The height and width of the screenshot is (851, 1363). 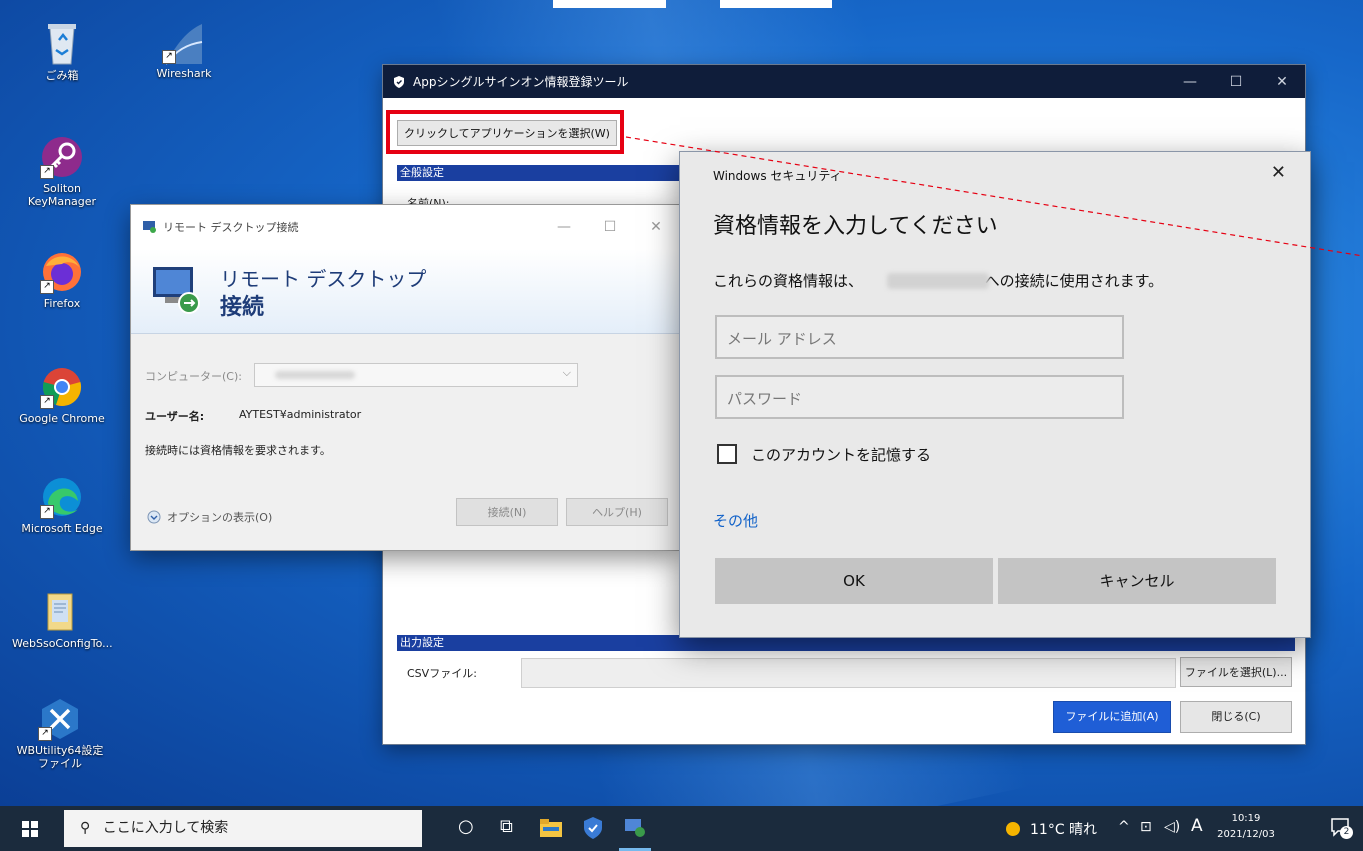 I want to click on redacted-server-name, so click(x=938, y=281).